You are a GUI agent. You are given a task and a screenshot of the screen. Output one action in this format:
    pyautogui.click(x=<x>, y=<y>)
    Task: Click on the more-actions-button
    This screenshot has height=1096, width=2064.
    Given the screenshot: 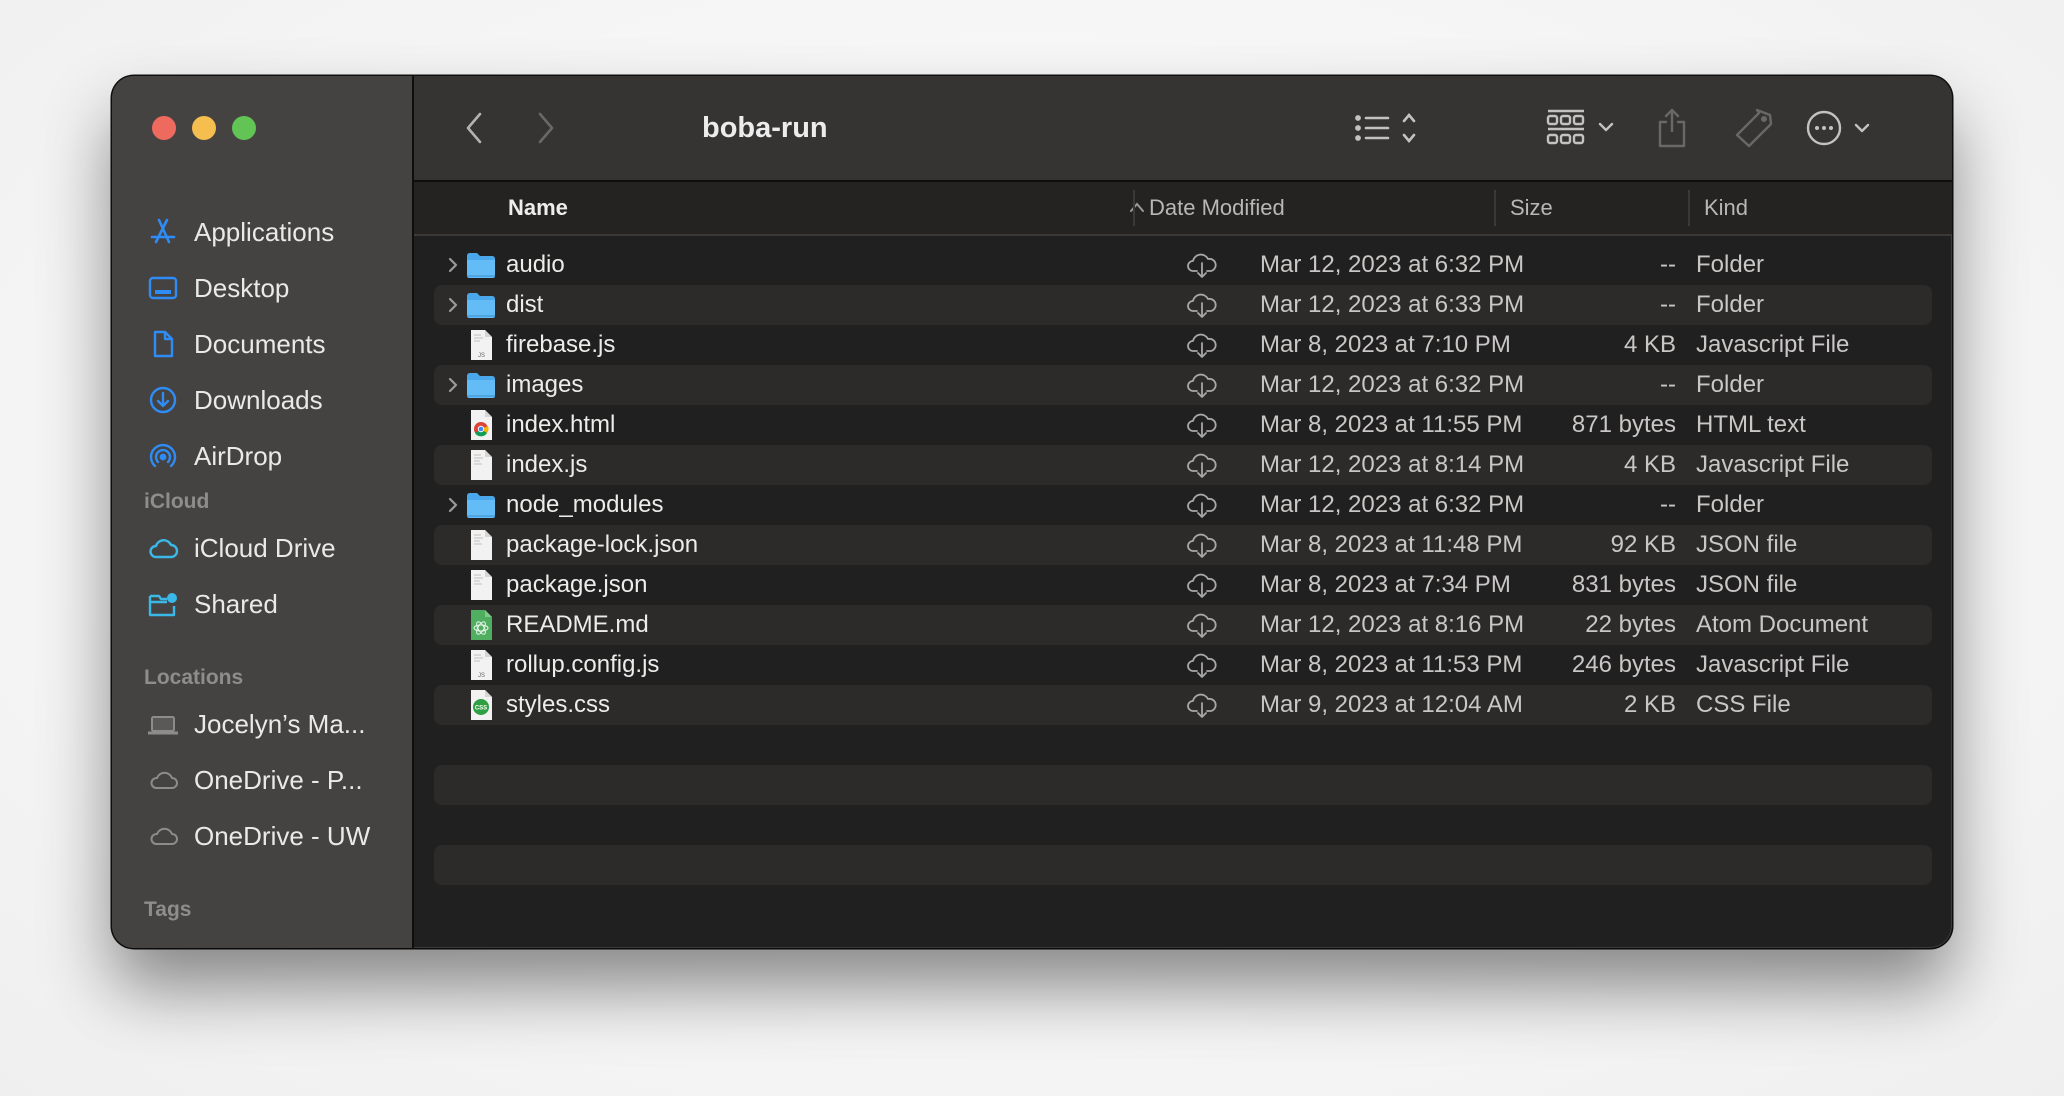 What is the action you would take?
    pyautogui.click(x=1842, y=128)
    